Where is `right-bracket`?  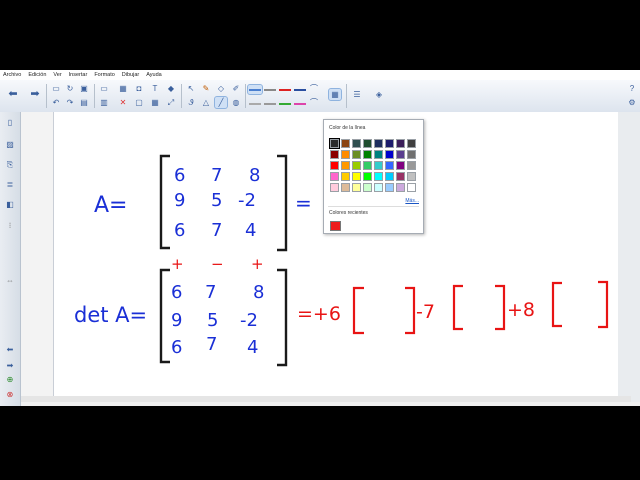 right-bracket is located at coordinates (282, 203).